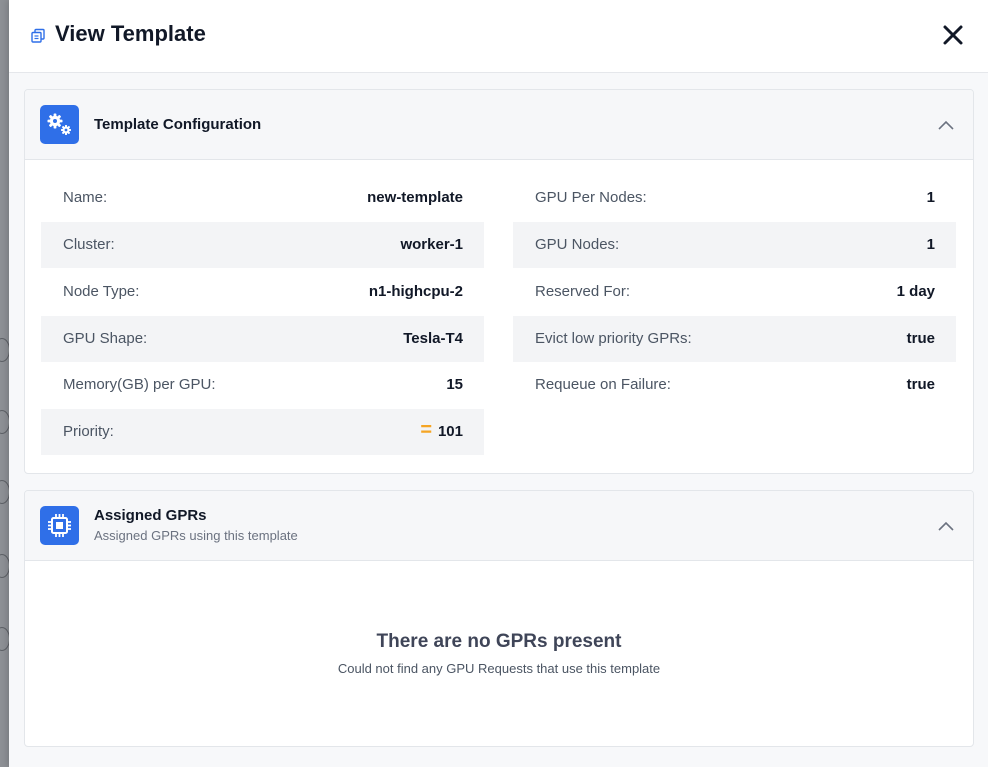 Image resolution: width=988 pixels, height=767 pixels. Describe the element at coordinates (915, 291) in the screenshot. I see `config-value: 1 day` at that location.